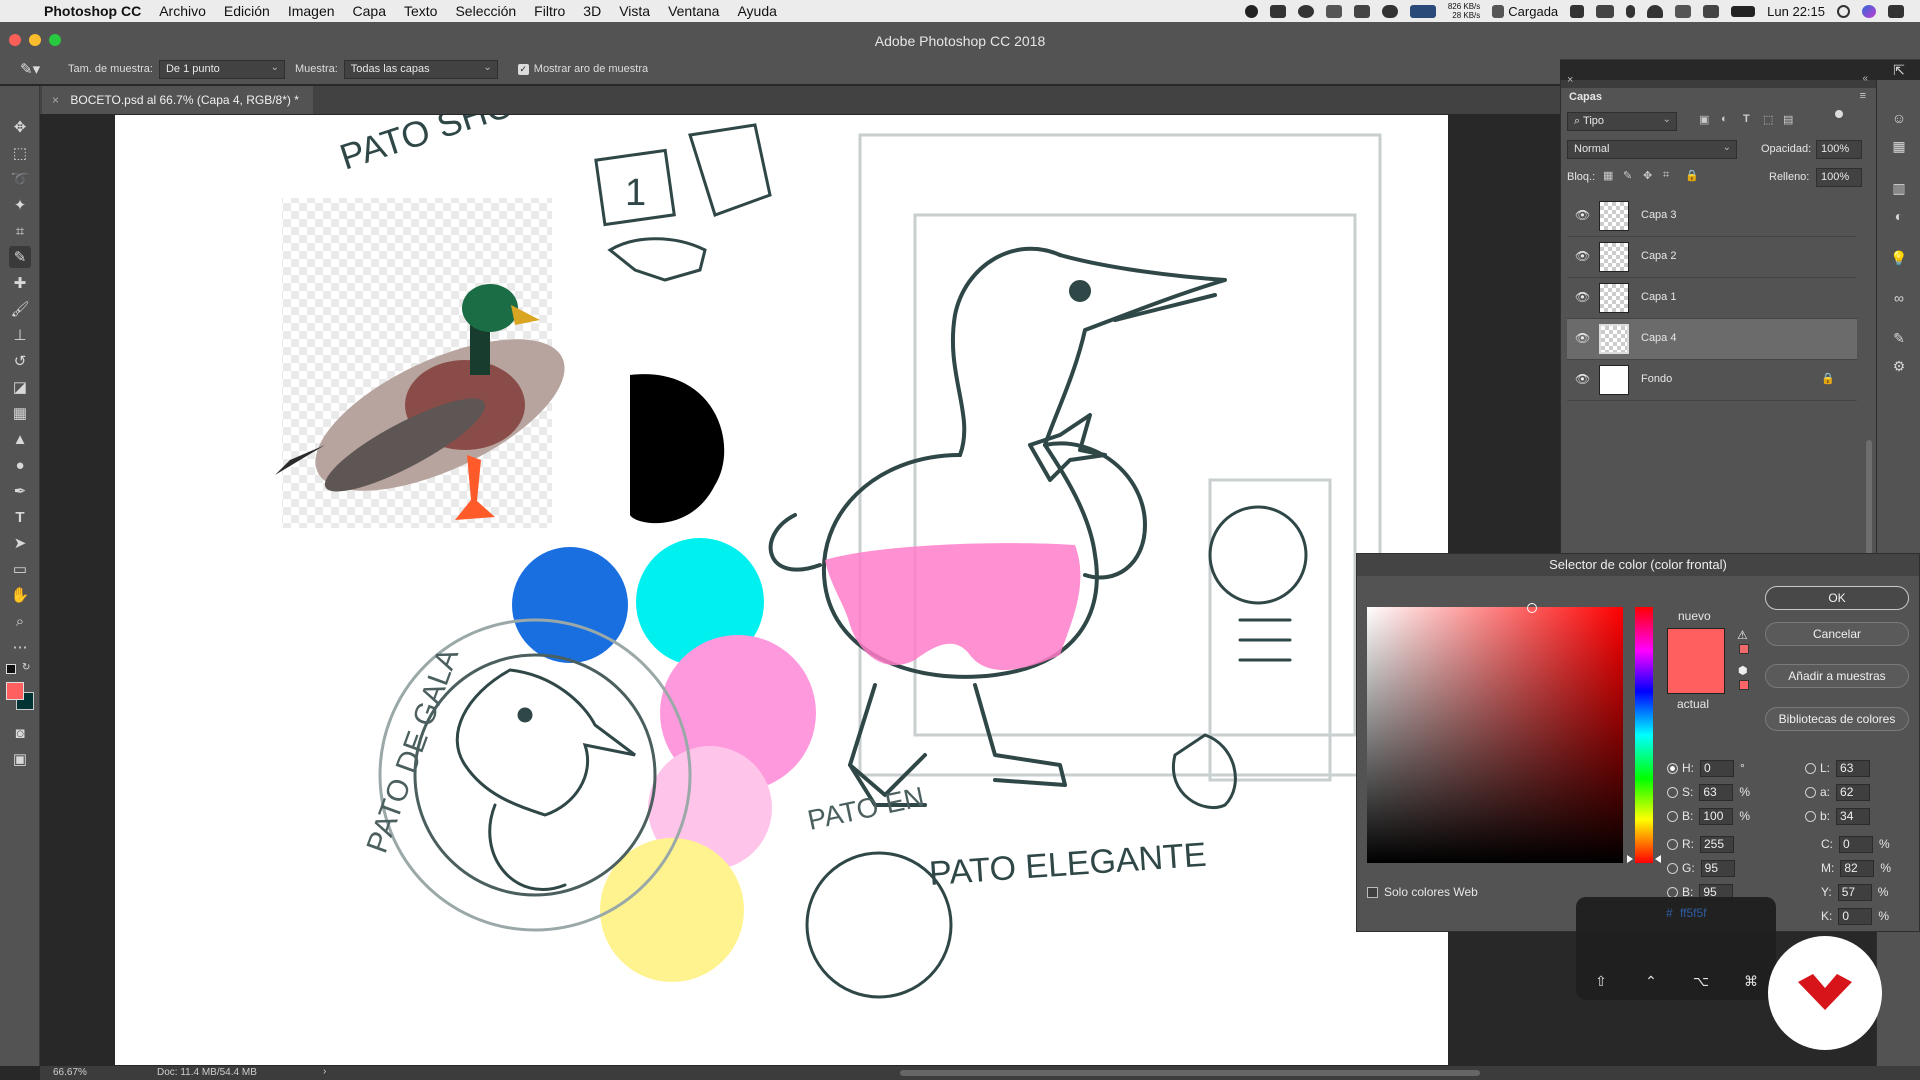 This screenshot has width=1920, height=1080. What do you see at coordinates (1843, 11) in the screenshot?
I see `spotlight-search-icon` at bounding box center [1843, 11].